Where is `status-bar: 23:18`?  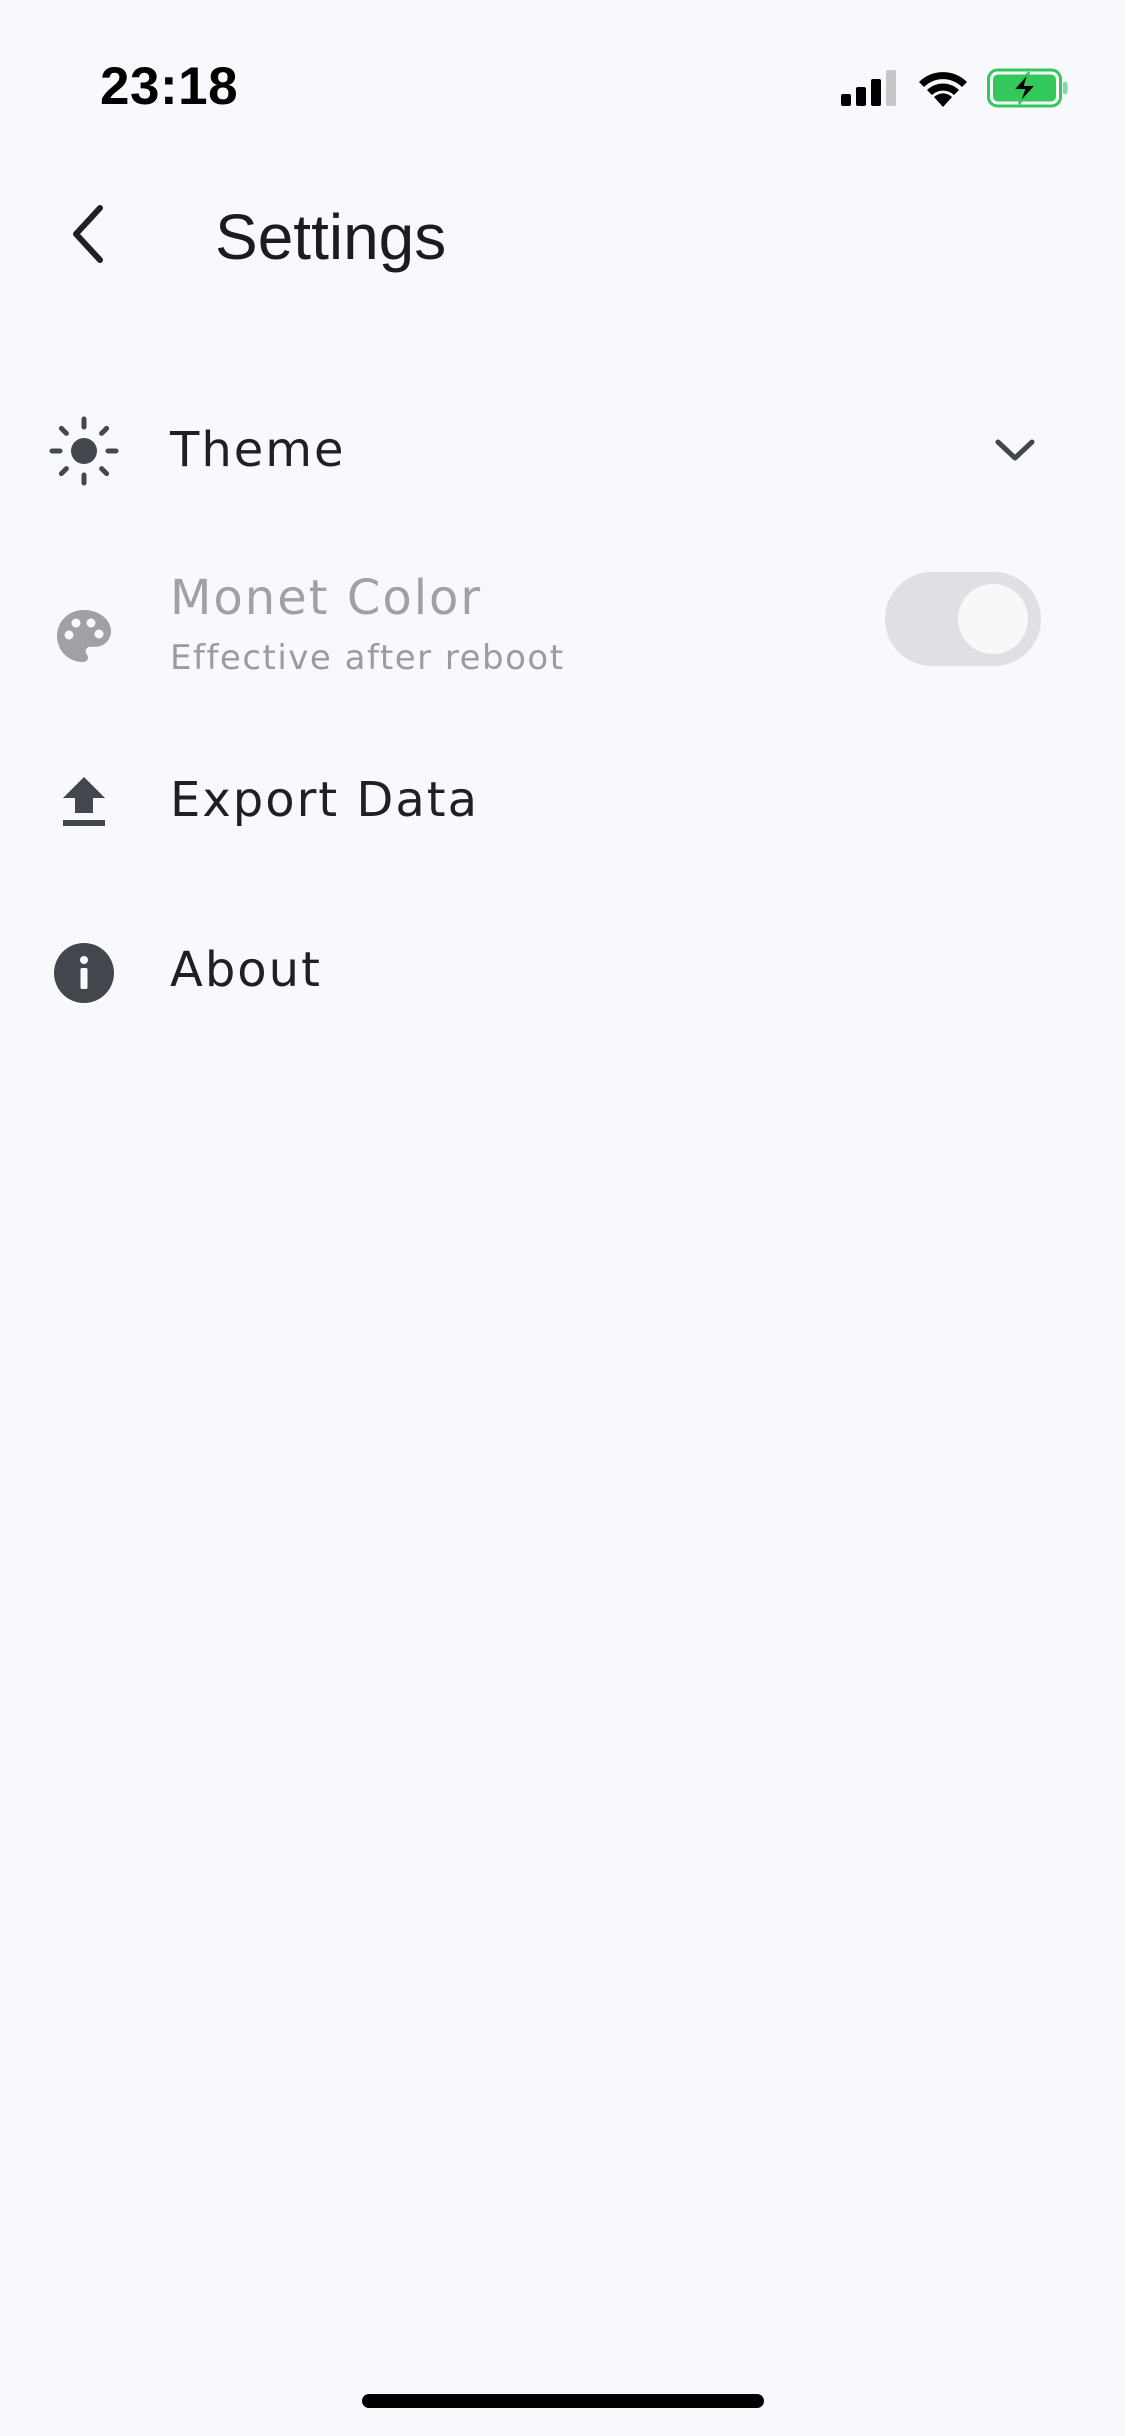 status-bar: 23:18 is located at coordinates (562, 75).